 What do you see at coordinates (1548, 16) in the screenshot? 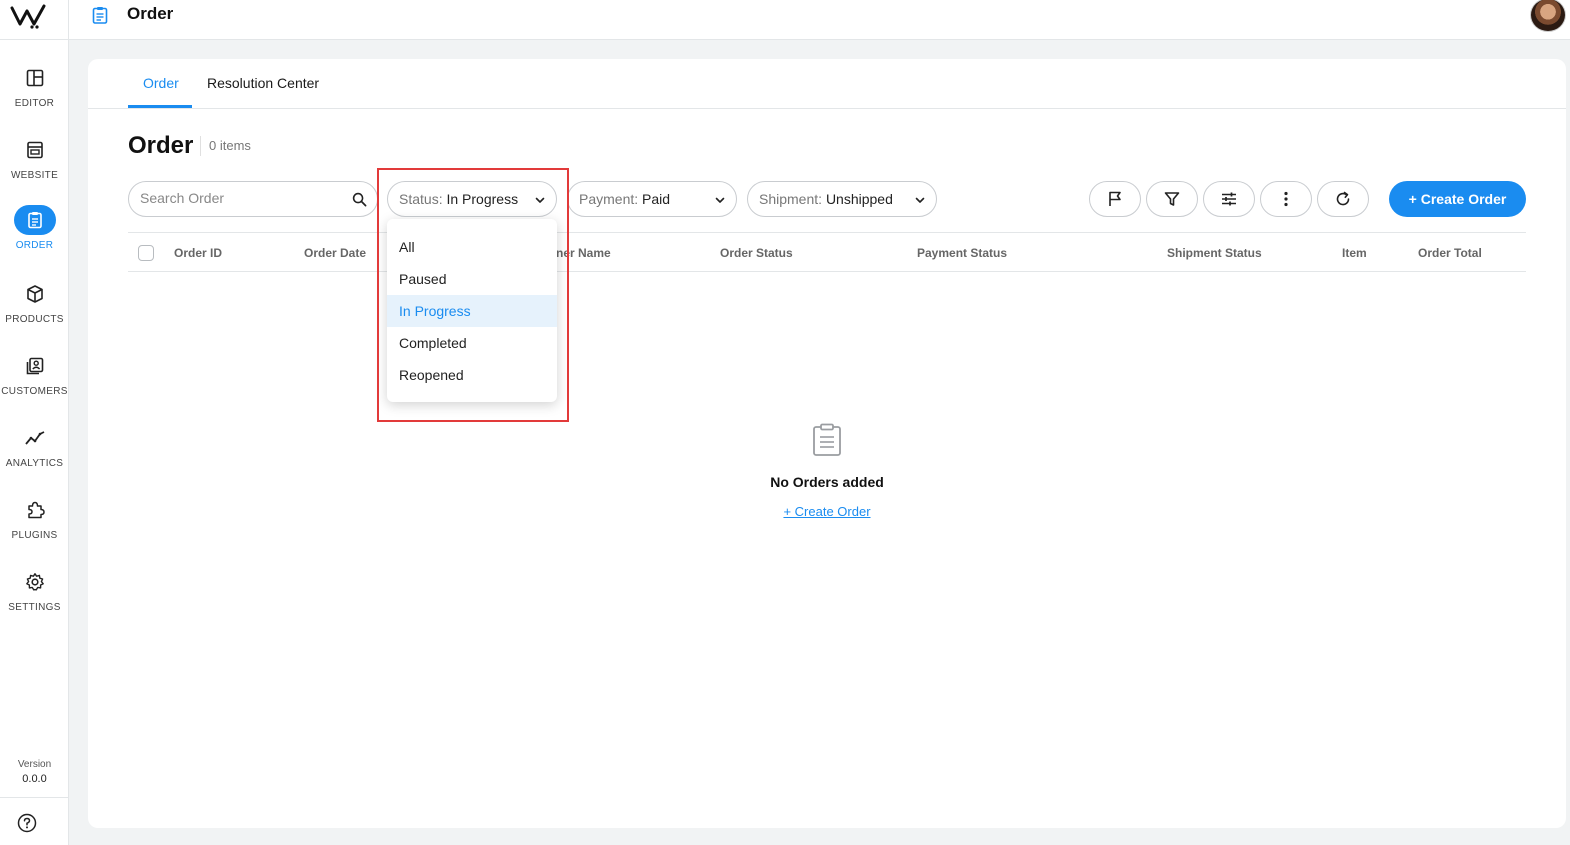
I see `avatar` at bounding box center [1548, 16].